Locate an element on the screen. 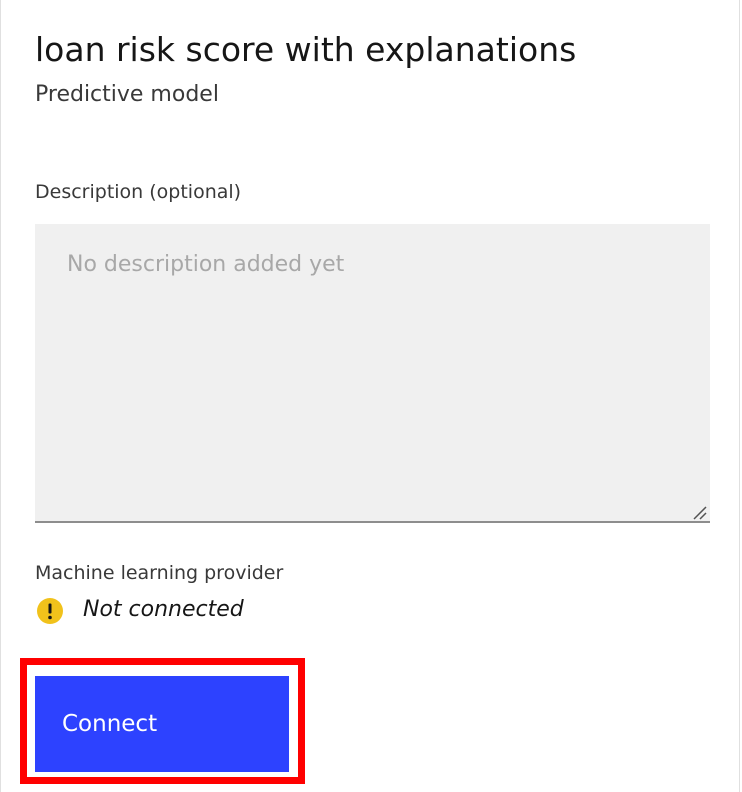  warning-icon is located at coordinates (50, 611).